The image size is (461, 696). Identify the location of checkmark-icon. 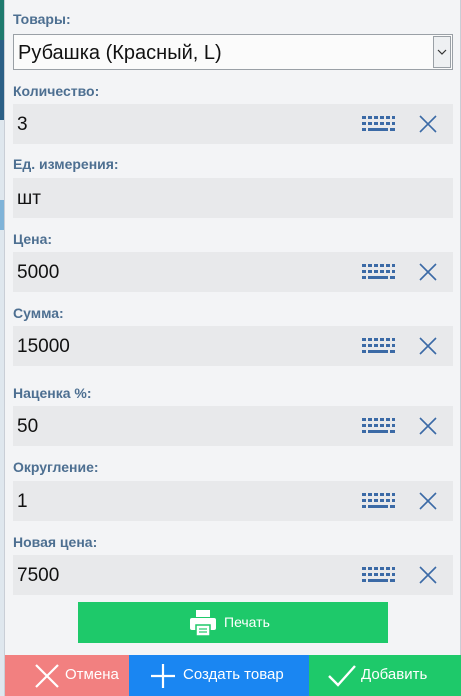
(342, 676).